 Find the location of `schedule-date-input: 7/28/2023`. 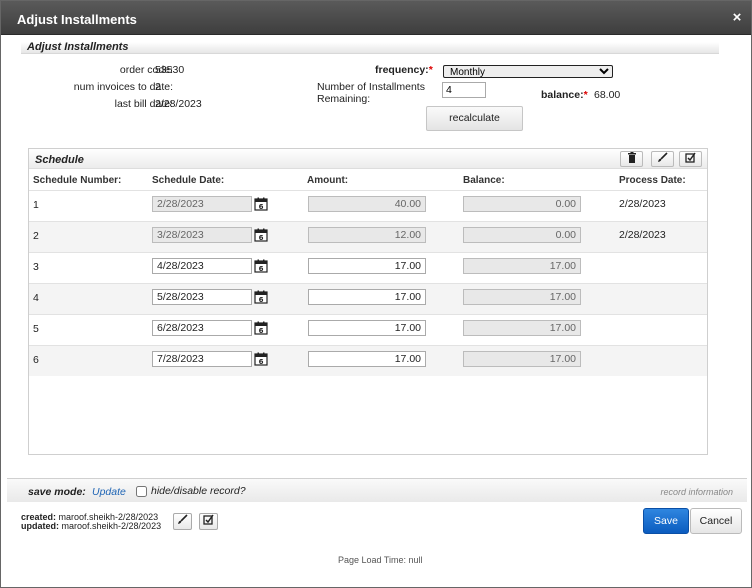

schedule-date-input: 7/28/2023 is located at coordinates (202, 359).